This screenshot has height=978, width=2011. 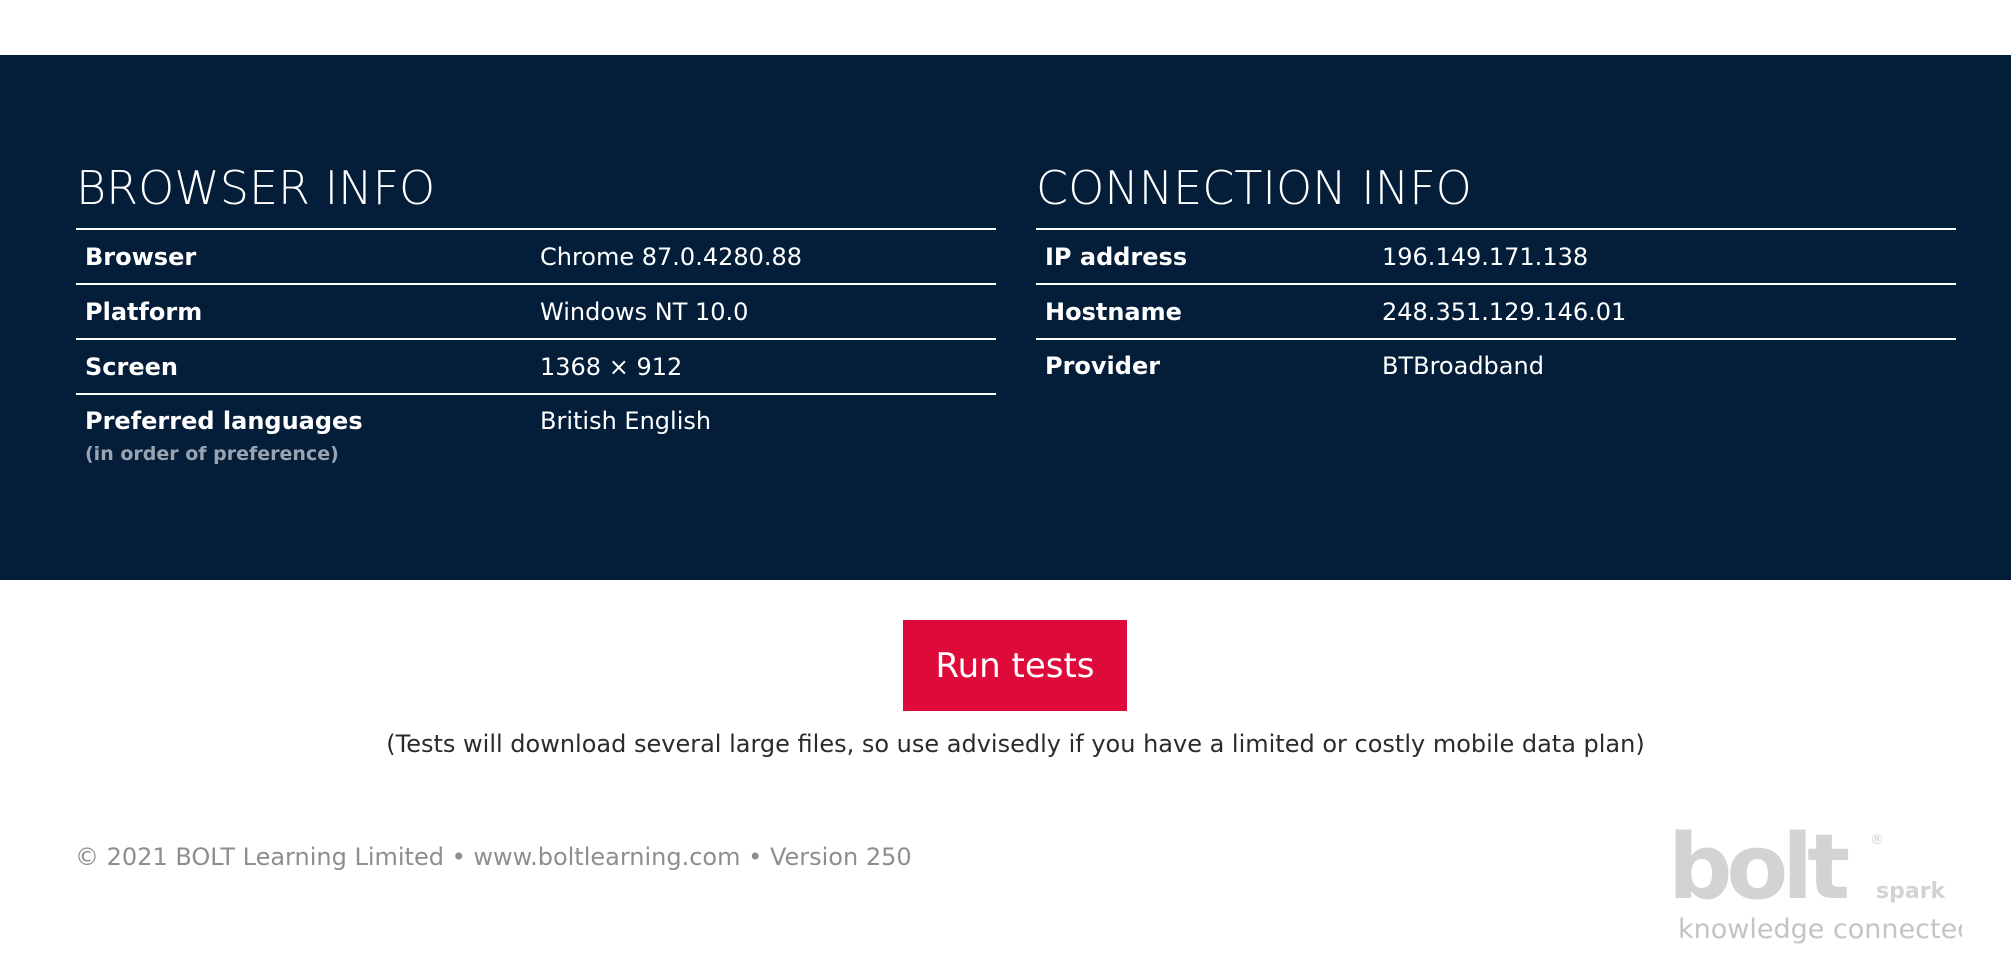 What do you see at coordinates (611, 366) in the screenshot?
I see `row-value: 1368 × 912` at bounding box center [611, 366].